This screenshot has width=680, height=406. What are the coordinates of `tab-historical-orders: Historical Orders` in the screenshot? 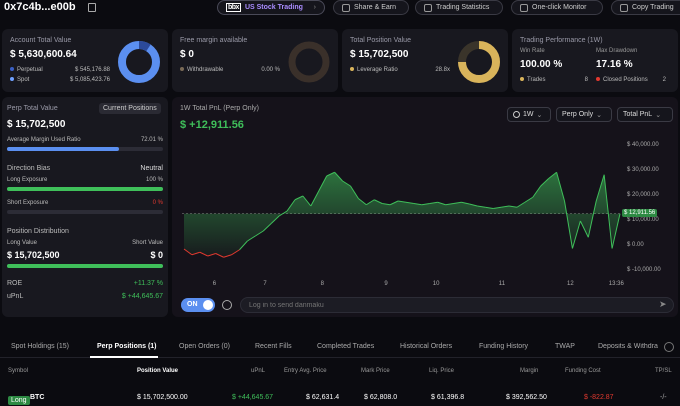 It's located at (426, 346).